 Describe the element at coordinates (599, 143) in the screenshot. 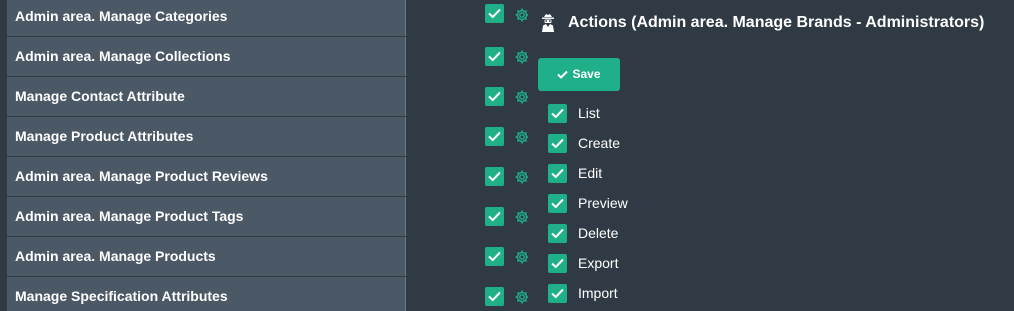

I see `action-label: Create` at that location.